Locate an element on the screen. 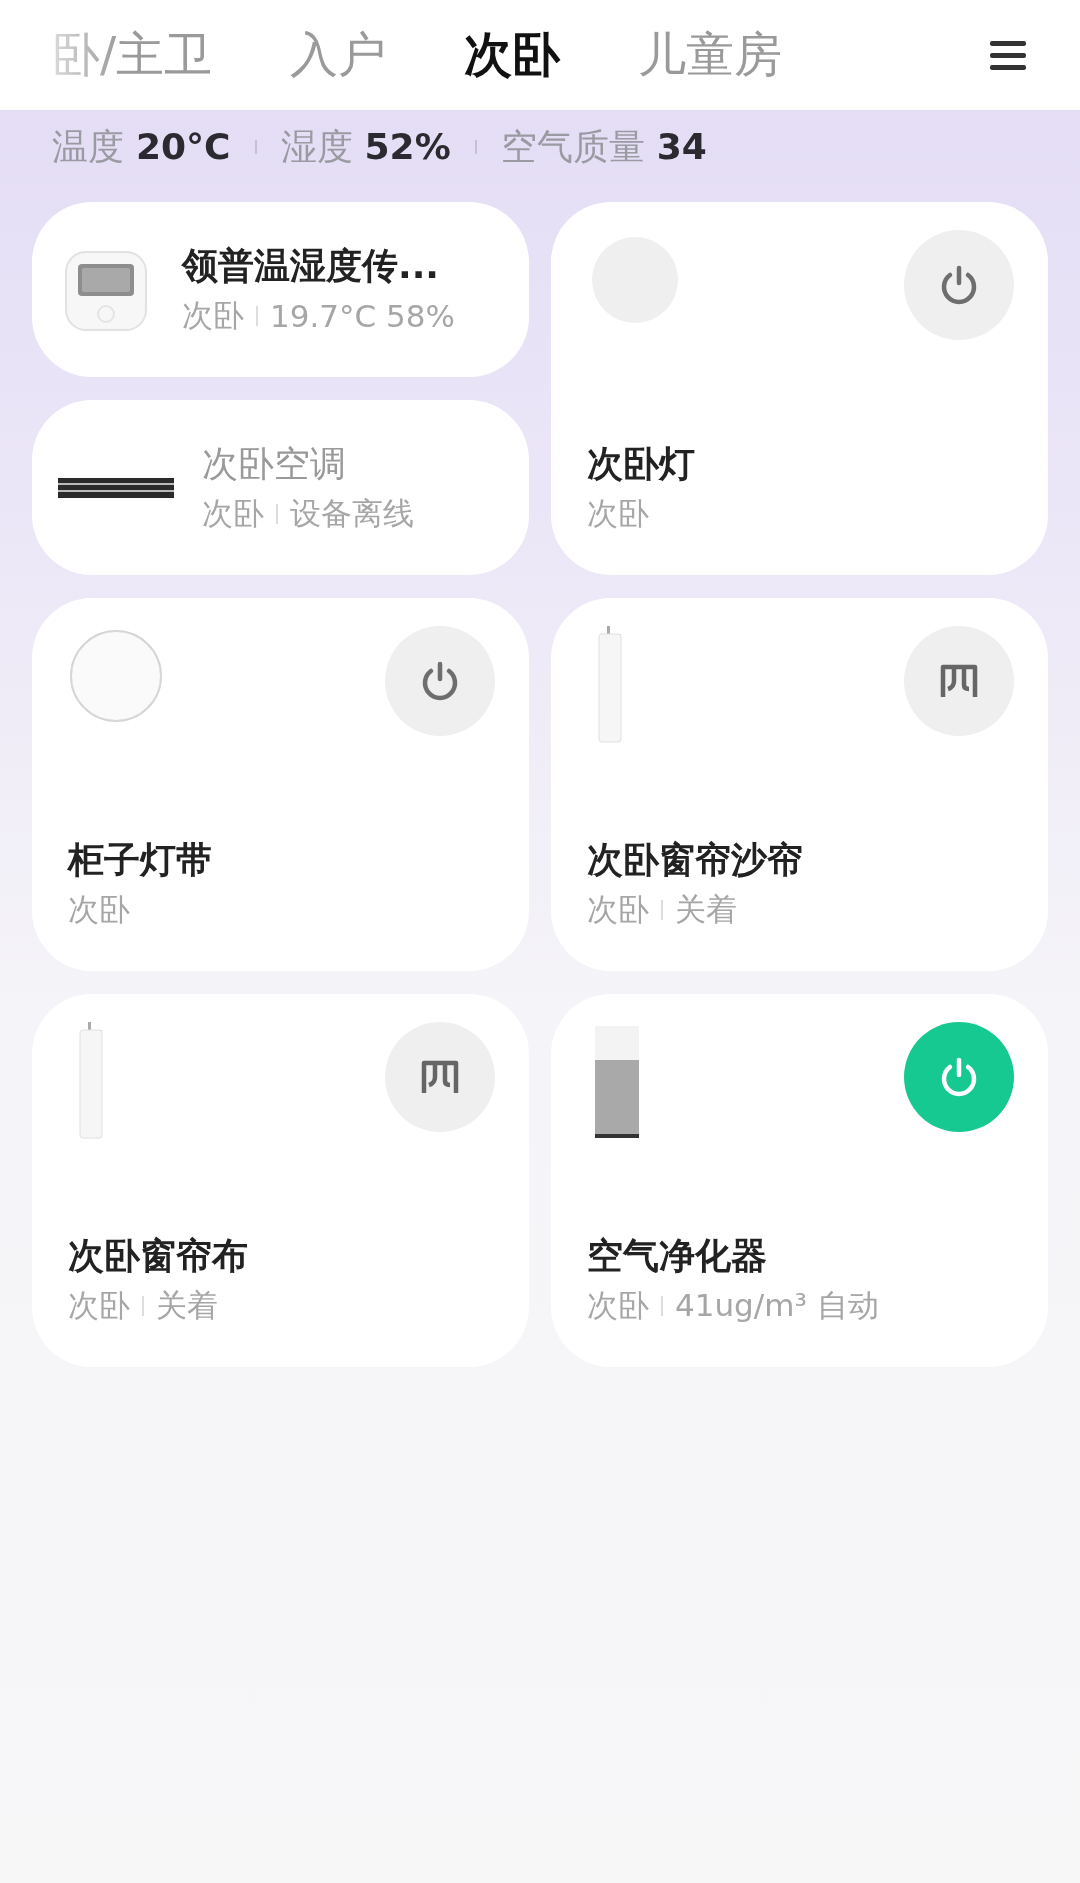  device-status: 19.7°C 58% is located at coordinates (362, 316).